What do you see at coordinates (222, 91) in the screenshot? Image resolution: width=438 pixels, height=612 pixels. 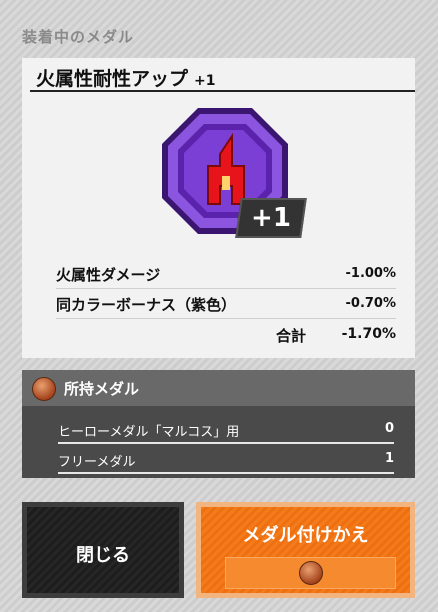 I see `divider` at bounding box center [222, 91].